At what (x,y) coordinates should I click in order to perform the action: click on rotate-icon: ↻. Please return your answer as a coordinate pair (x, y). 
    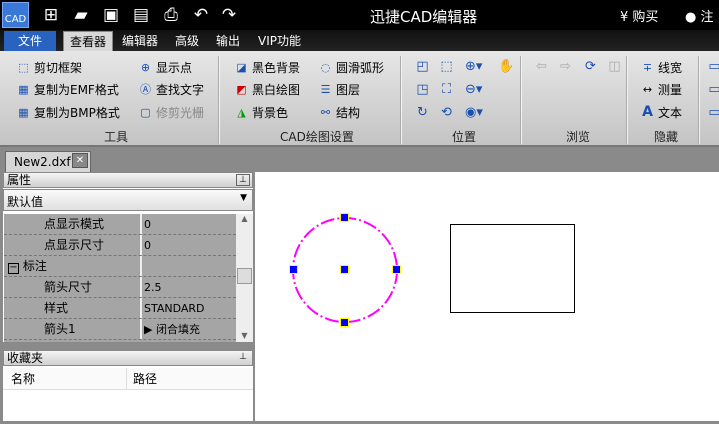
    Looking at the image, I should click on (422, 112).